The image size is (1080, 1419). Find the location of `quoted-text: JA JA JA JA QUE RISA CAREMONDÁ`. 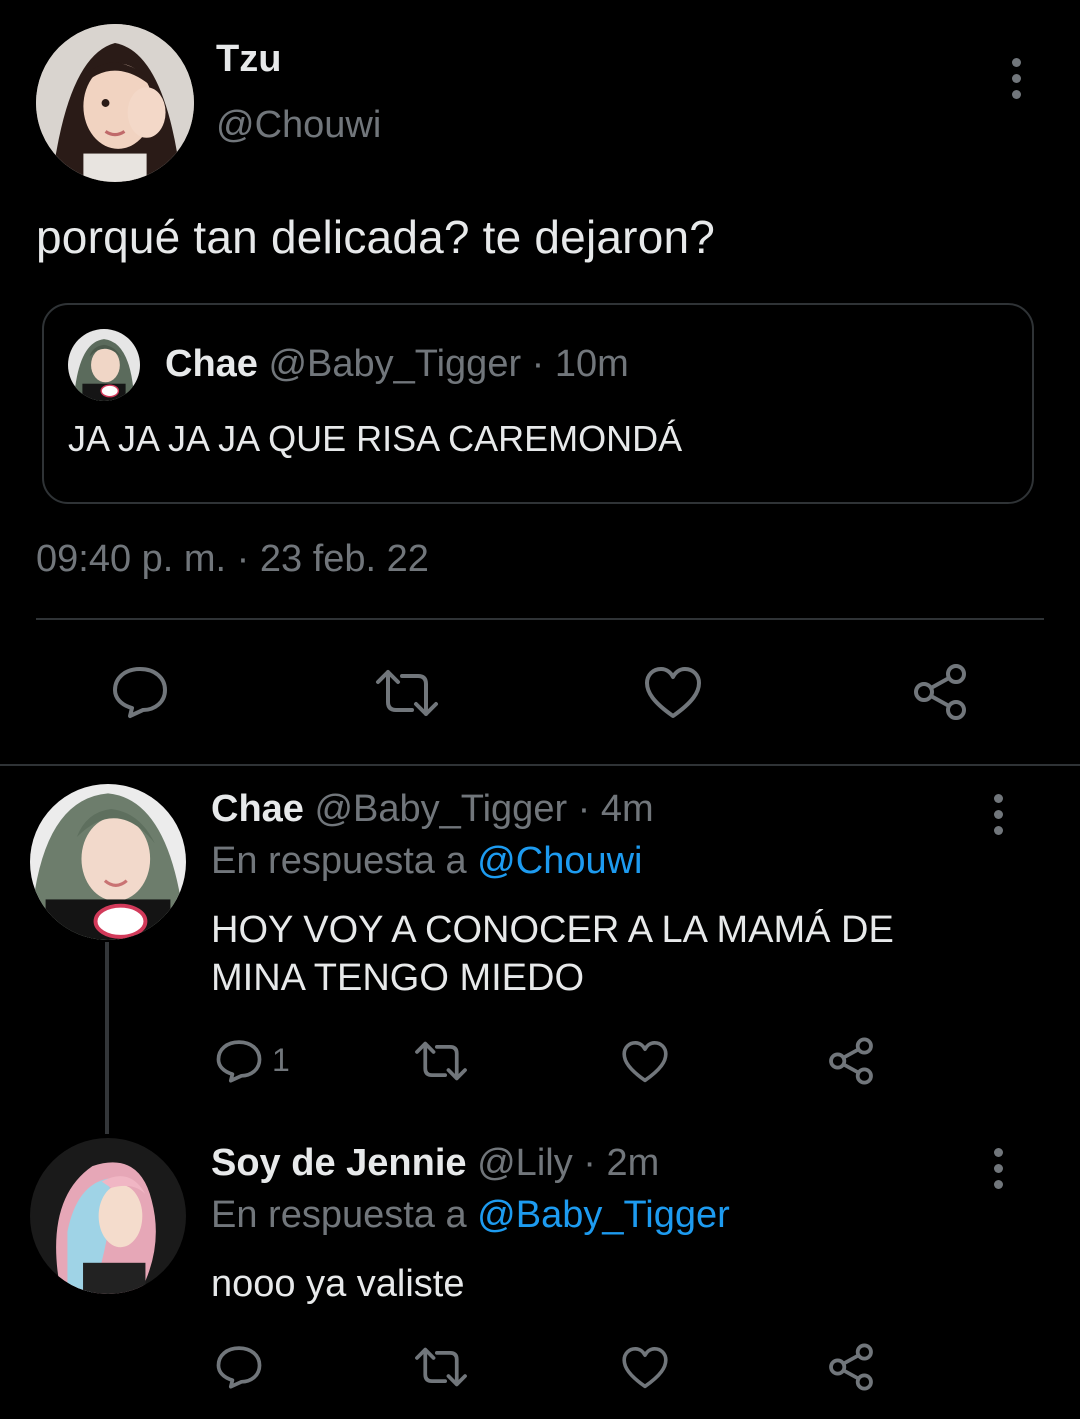

quoted-text: JA JA JA JA QUE RISA CAREMONDÁ is located at coordinates (375, 438).